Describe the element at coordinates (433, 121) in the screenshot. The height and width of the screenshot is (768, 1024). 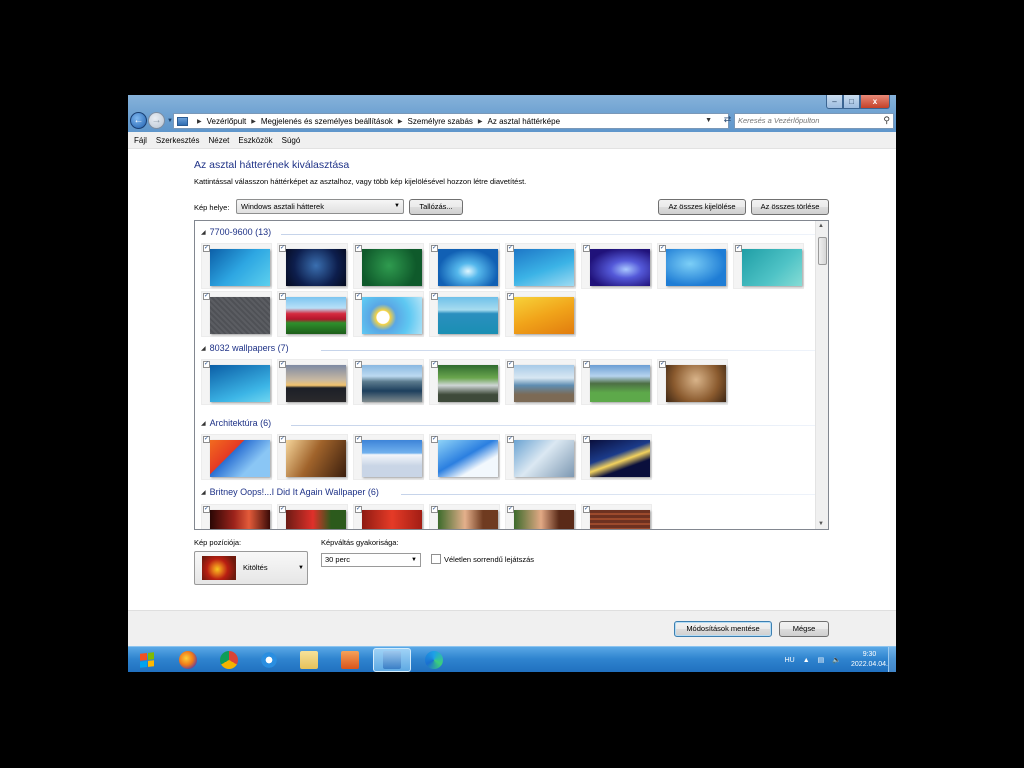
I see `breadcrumb-szemelyre-szabas: ▶ Személyre szabás` at that location.